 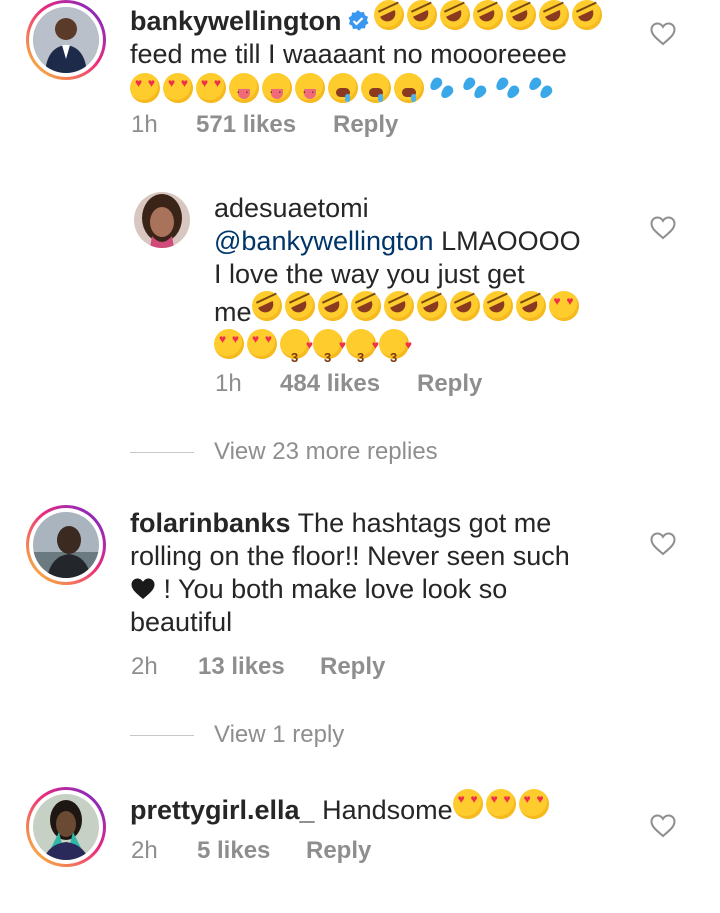 What do you see at coordinates (324, 241) in the screenshot?
I see `mention-link: @bankywellington` at bounding box center [324, 241].